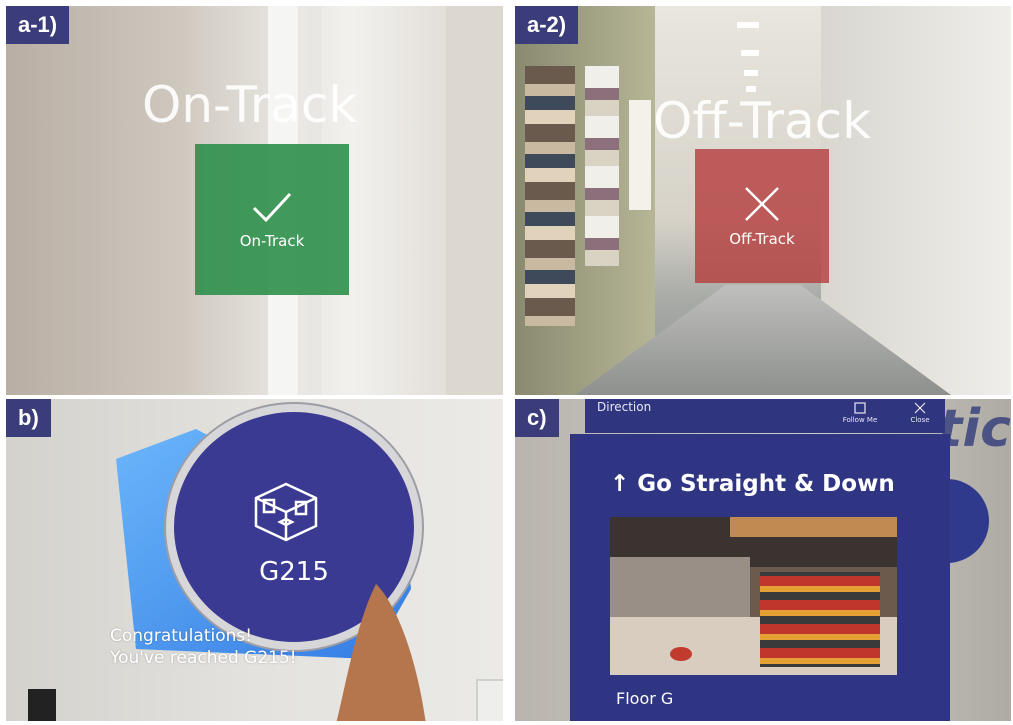 The height and width of the screenshot is (725, 1013). Describe the element at coordinates (860, 420) in the screenshot. I see `follow-me-label: Follow Me` at that location.